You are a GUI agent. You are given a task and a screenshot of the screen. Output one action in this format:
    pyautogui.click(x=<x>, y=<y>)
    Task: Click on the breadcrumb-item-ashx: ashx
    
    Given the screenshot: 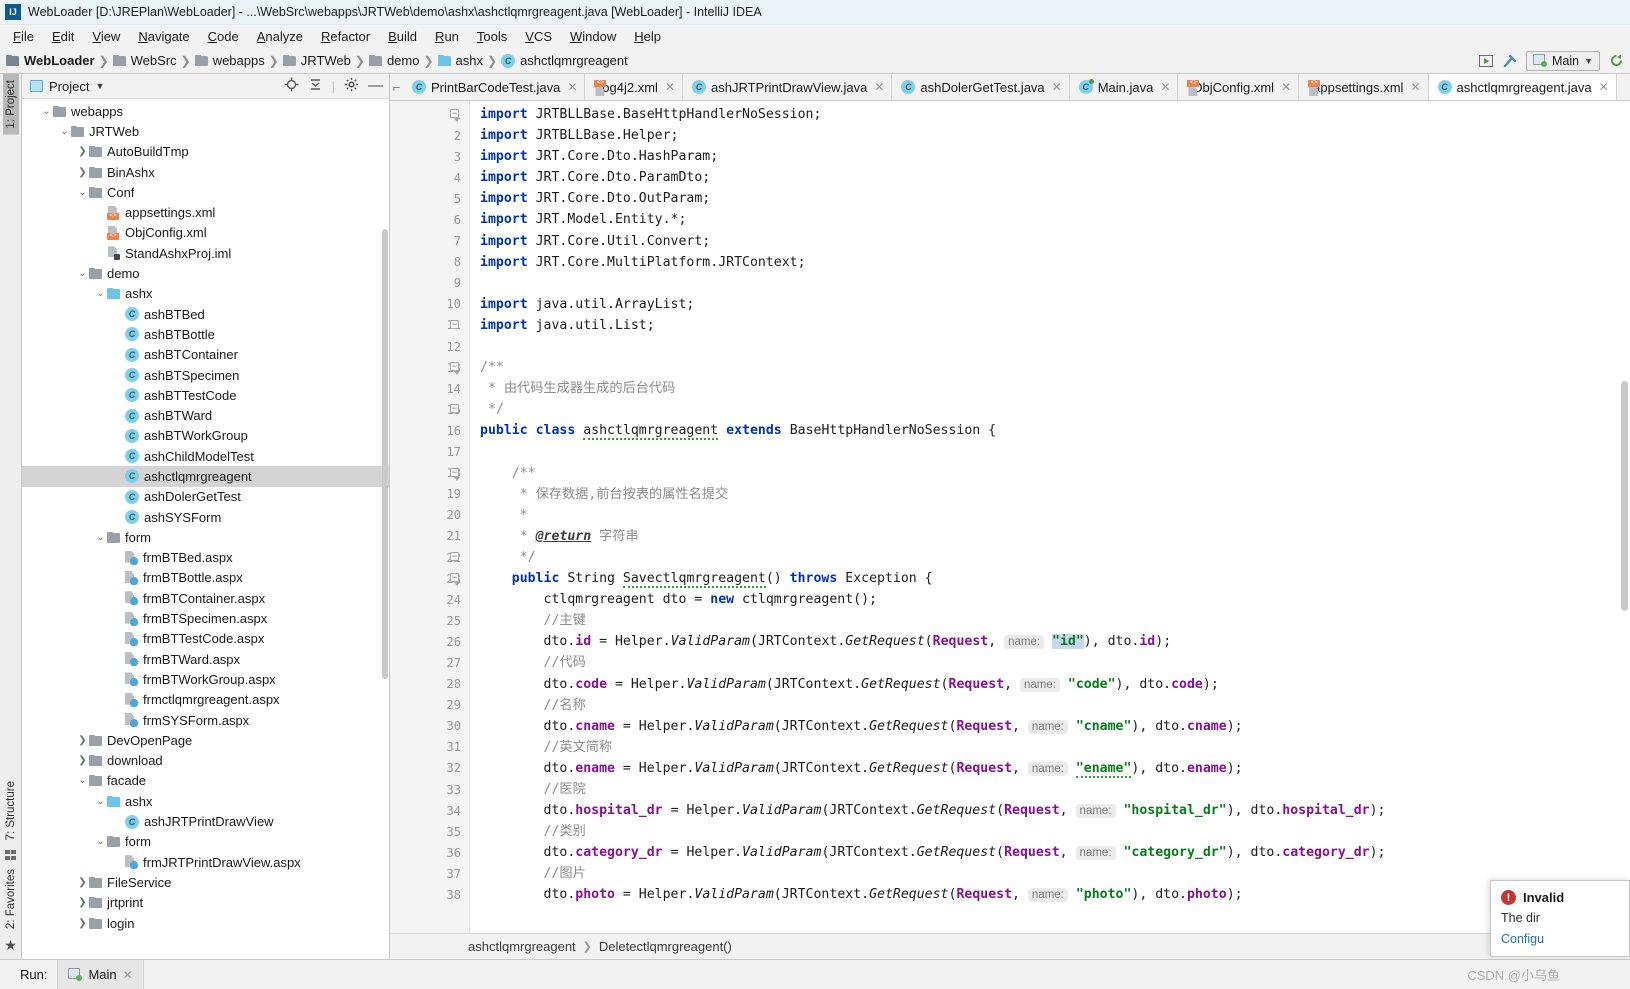 What is the action you would take?
    pyautogui.click(x=460, y=60)
    